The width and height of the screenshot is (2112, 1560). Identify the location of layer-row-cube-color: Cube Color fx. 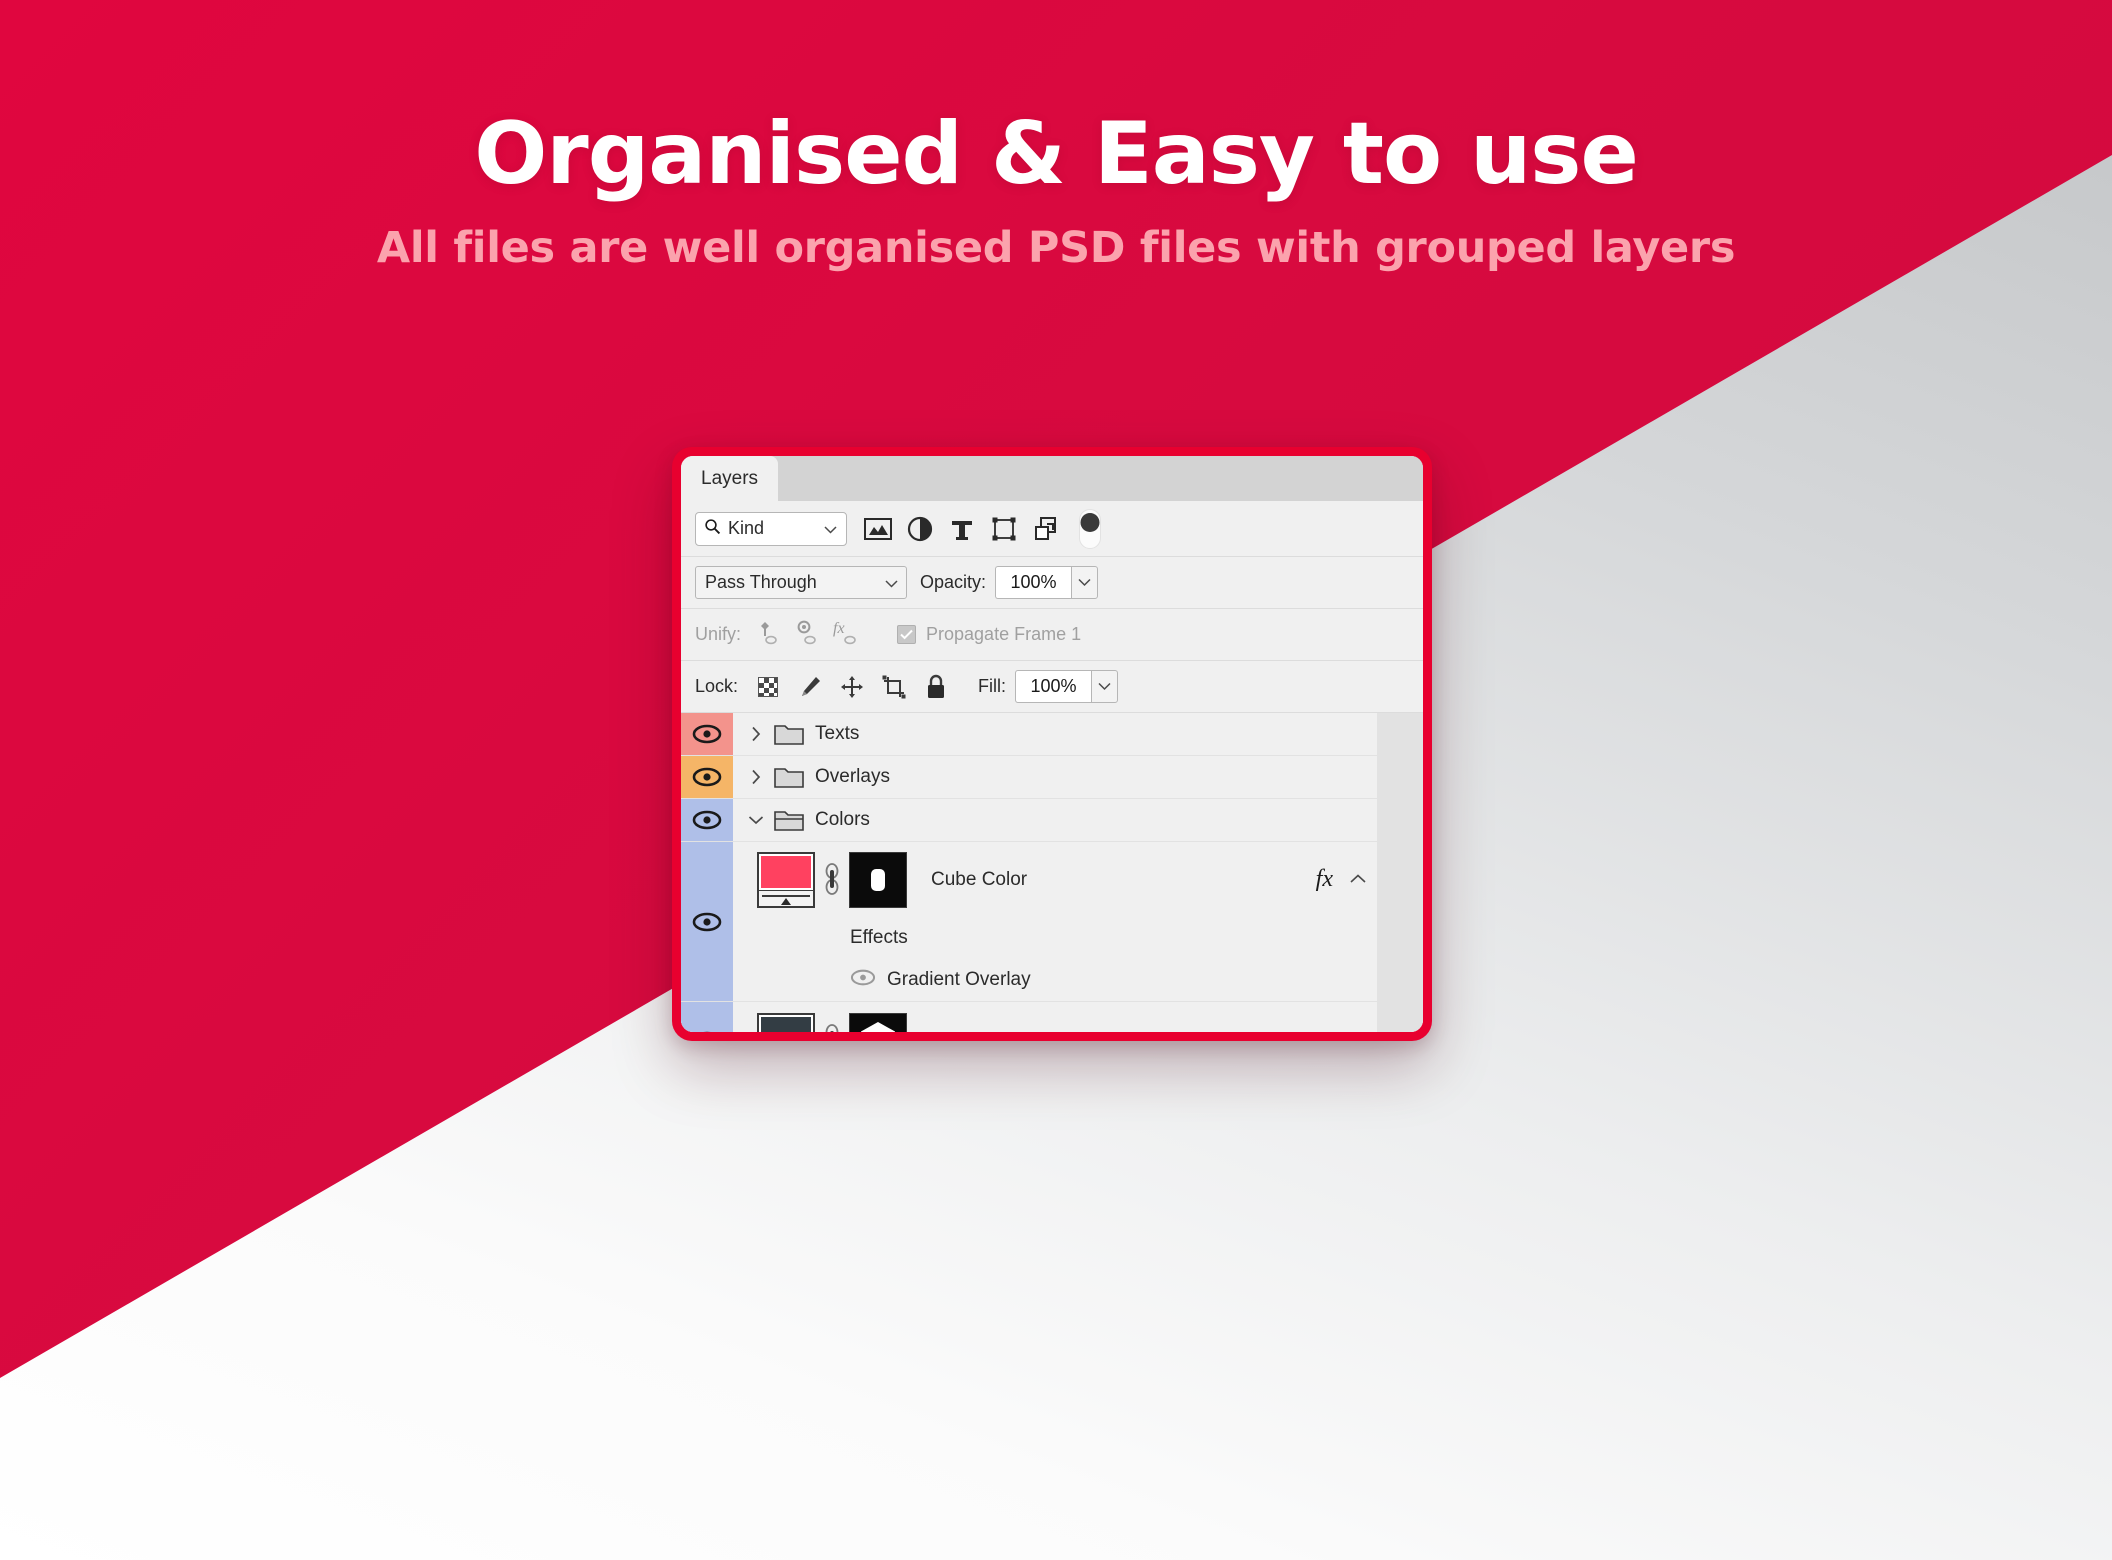
(1055, 879).